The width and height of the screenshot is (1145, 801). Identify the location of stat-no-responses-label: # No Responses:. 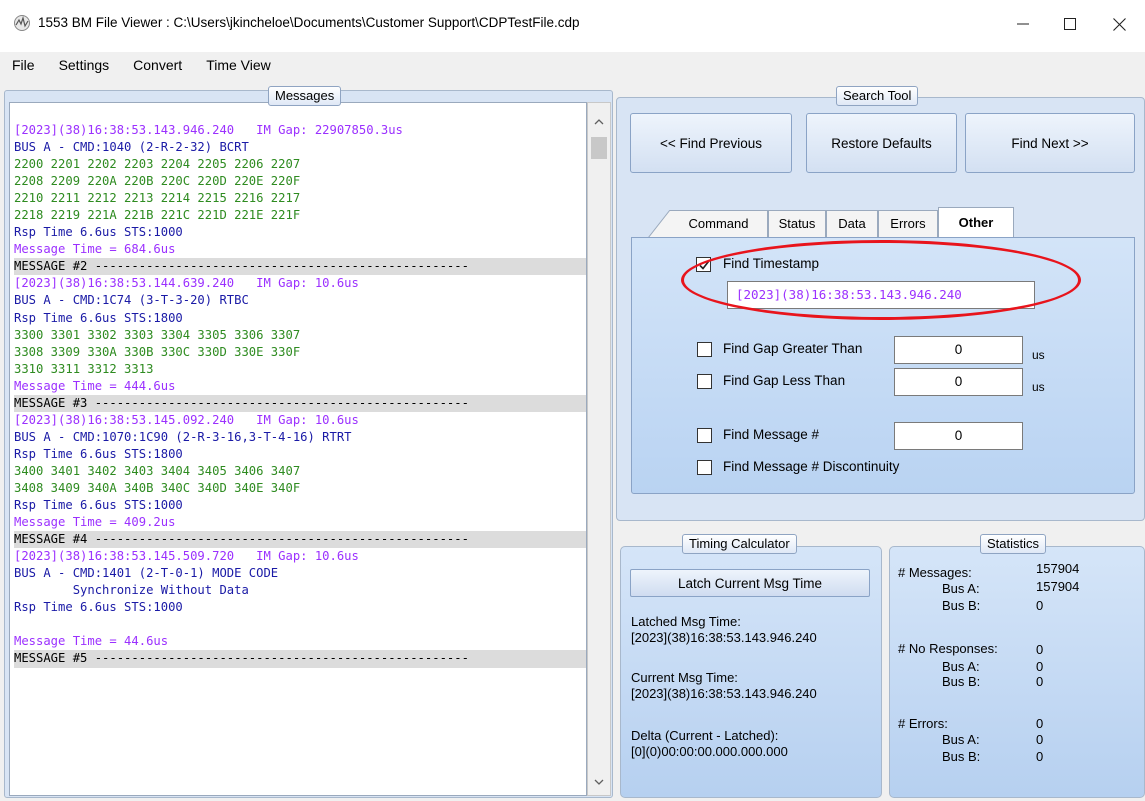
(948, 648).